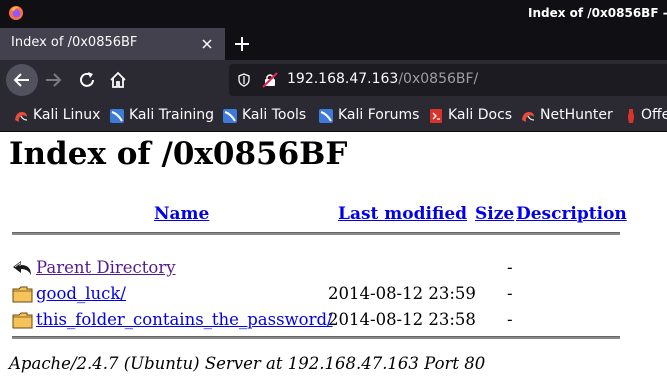 This screenshot has height=376, width=667. Describe the element at coordinates (21, 117) in the screenshot. I see `kali-dragon-icon` at that location.